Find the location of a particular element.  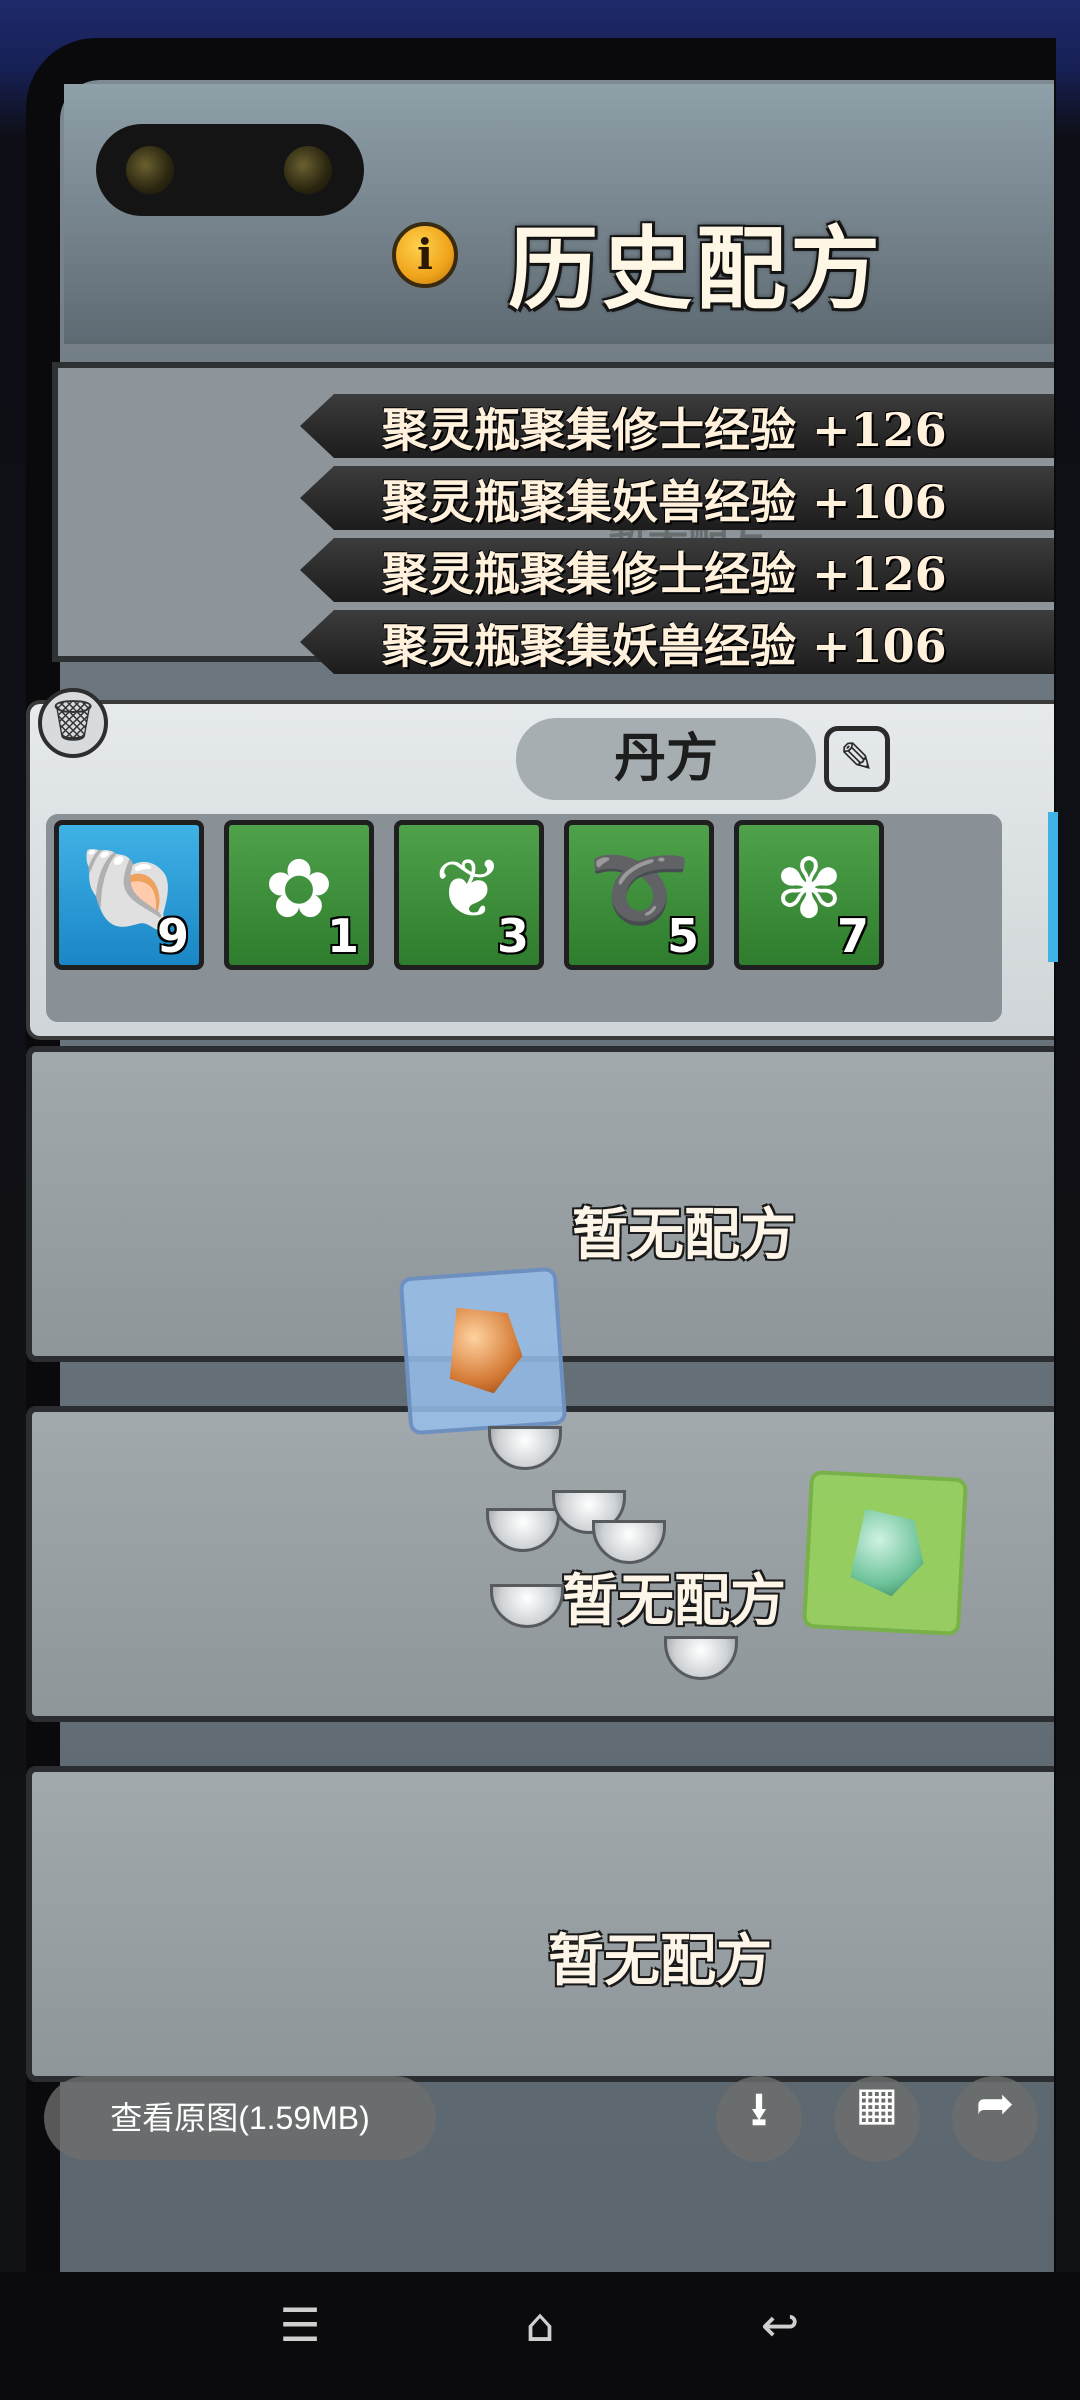

edit-icon: ✎ is located at coordinates (857, 759).